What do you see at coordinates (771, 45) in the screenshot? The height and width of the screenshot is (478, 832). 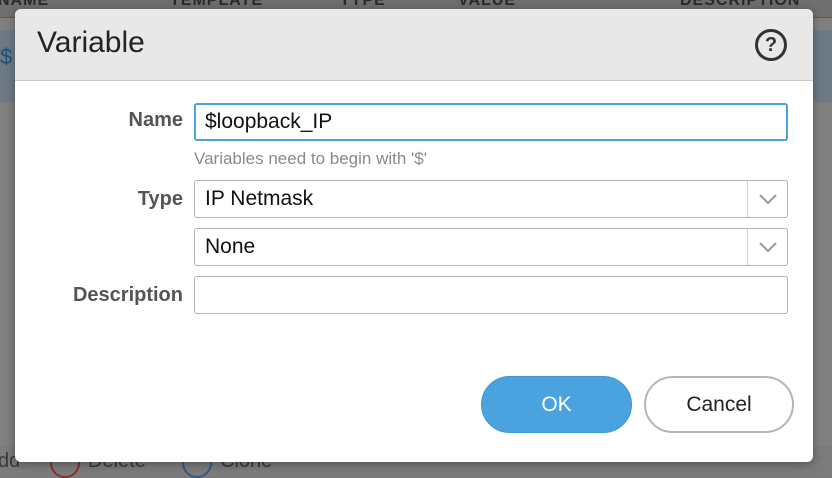 I see `question-circle-icon: ?` at bounding box center [771, 45].